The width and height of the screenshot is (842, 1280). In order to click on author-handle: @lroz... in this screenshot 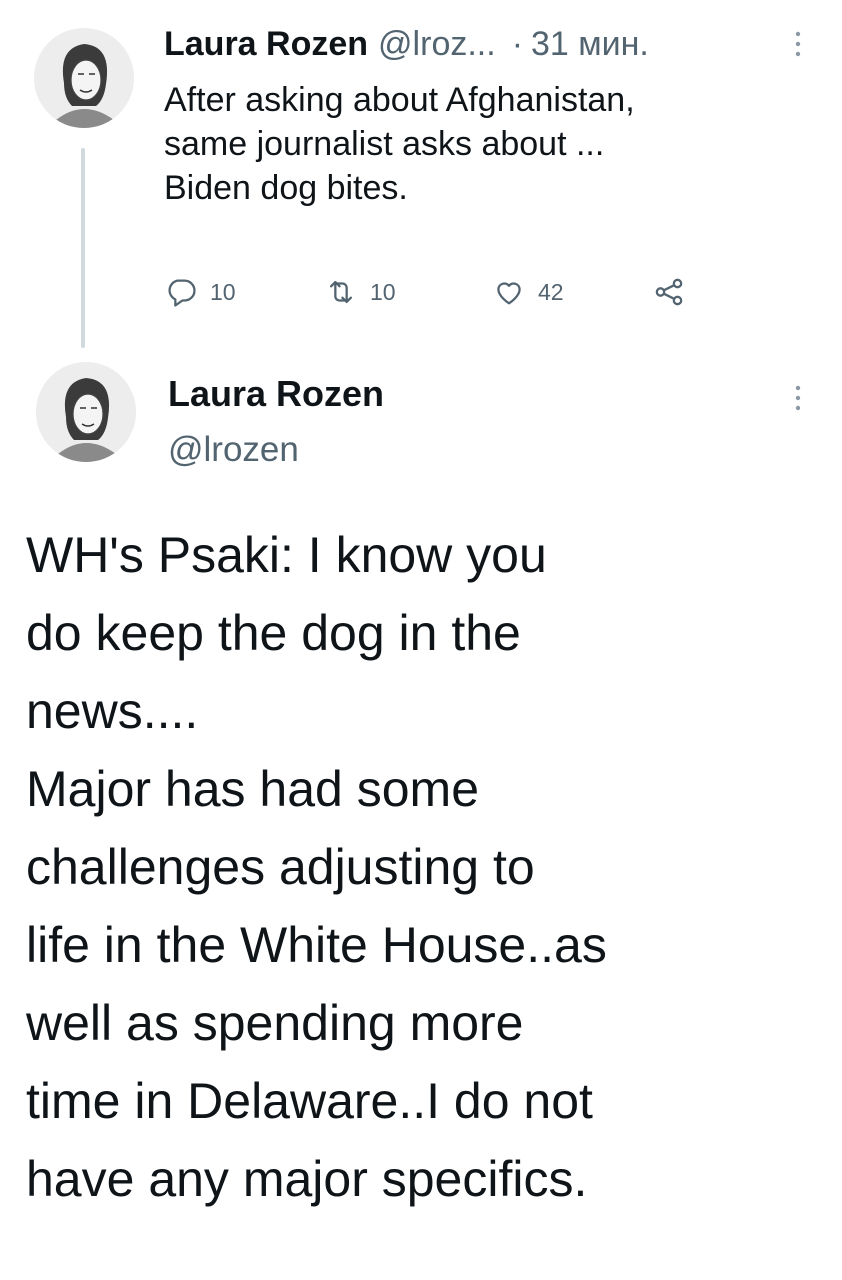, I will do `click(437, 44)`.